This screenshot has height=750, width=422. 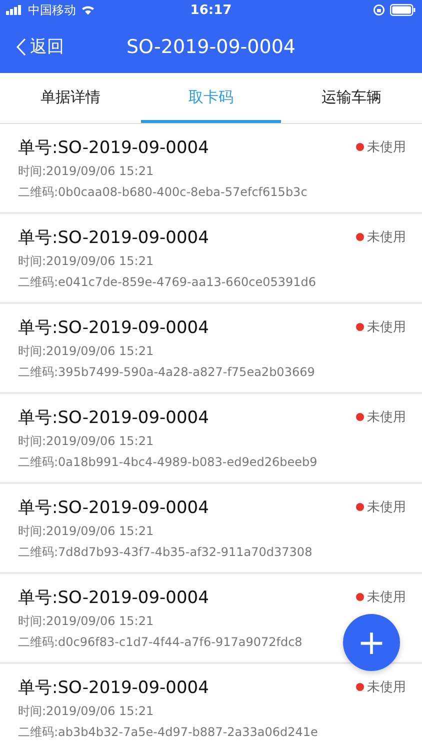 What do you see at coordinates (211, 439) in the screenshot?
I see `code-card: 单号:SO-2019-09-0004 未使用 时间:2019/09/06 15:21 二维码:0a18b991-4bc4-4989-b083-ed9ed26beeb9` at bounding box center [211, 439].